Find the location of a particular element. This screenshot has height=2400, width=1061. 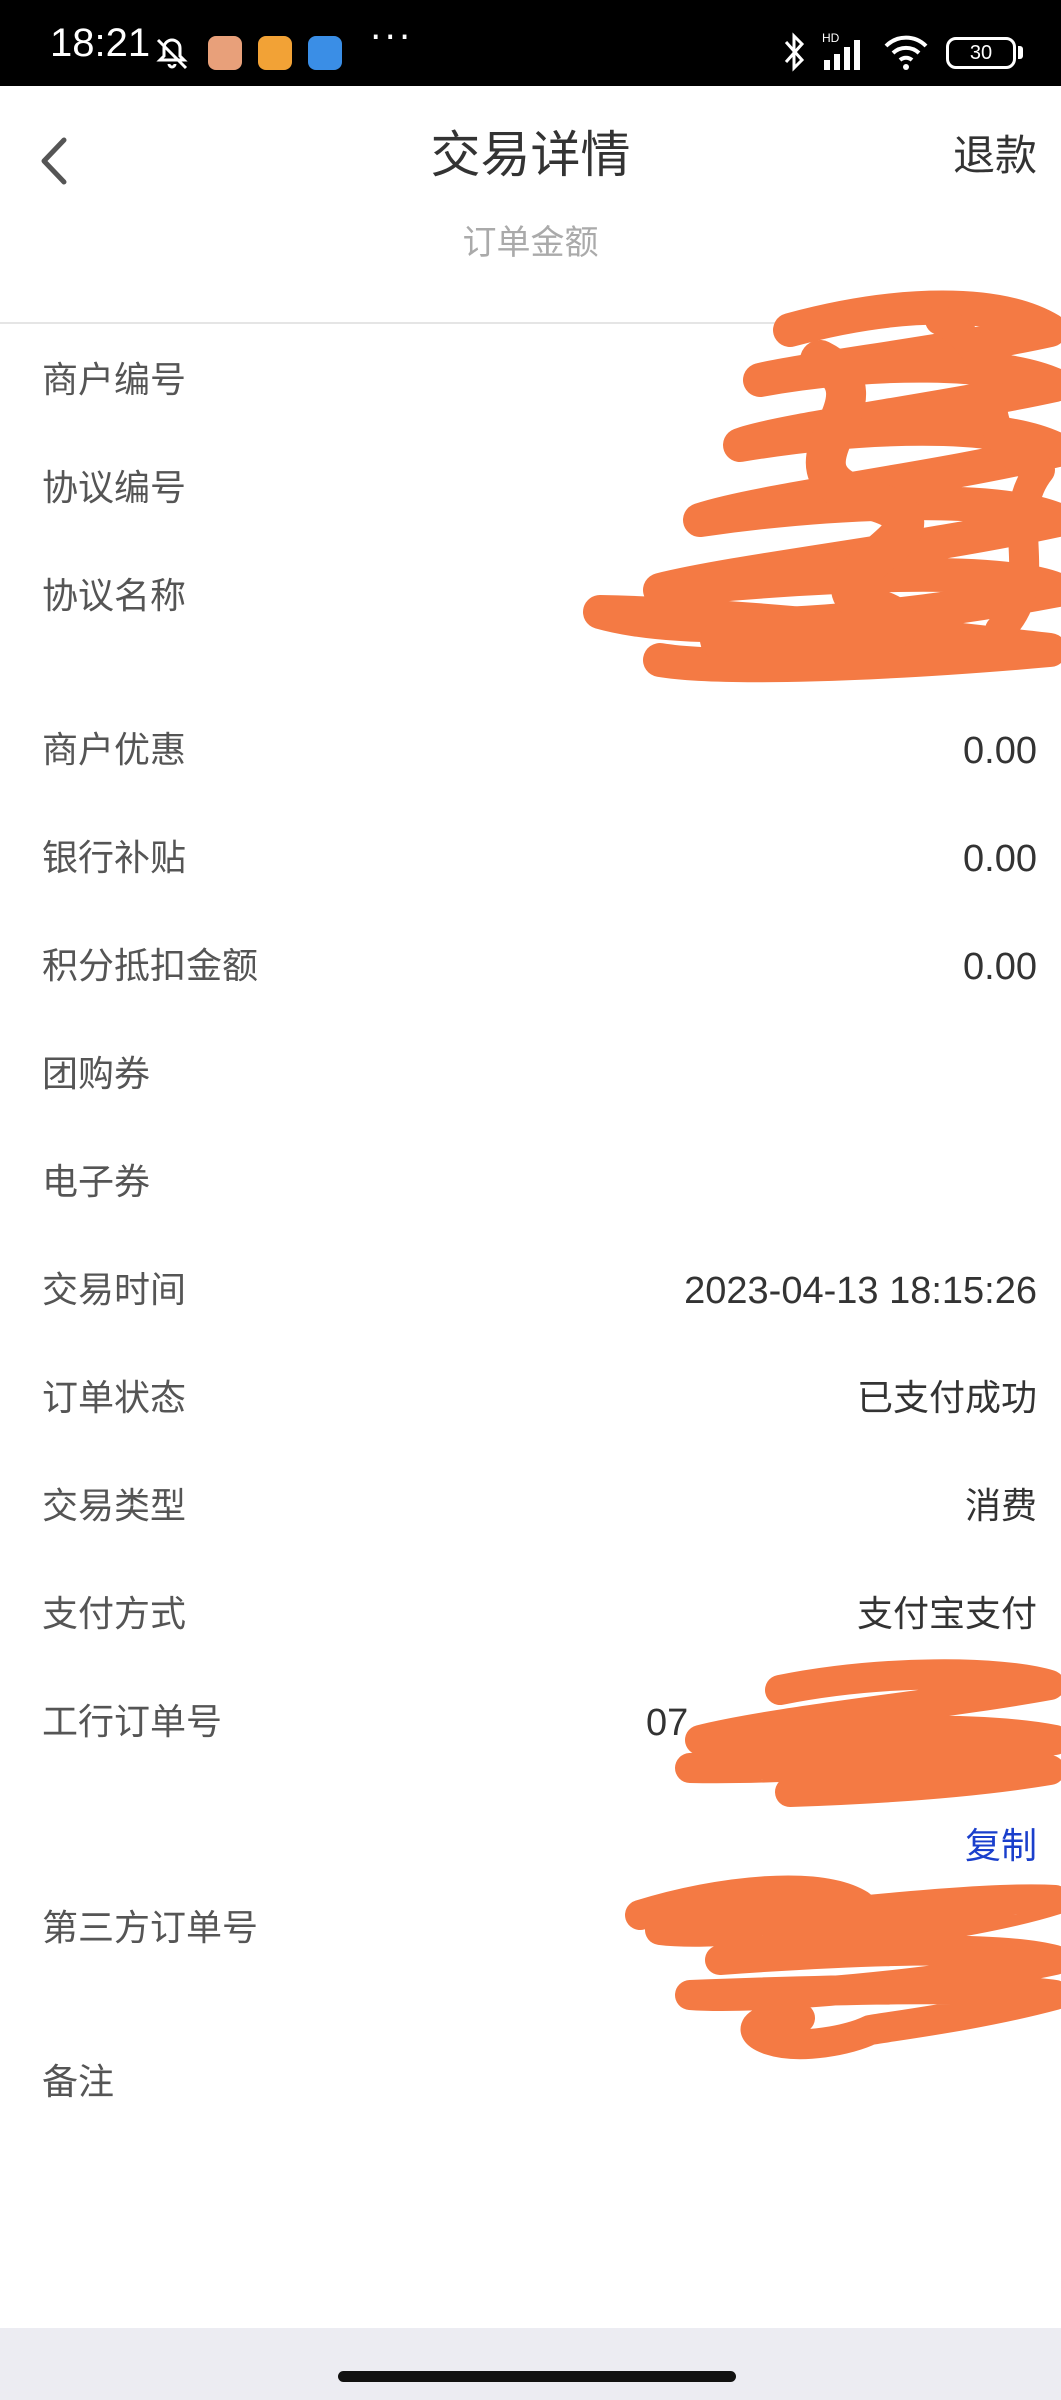

bank-subsidy-label: 银行补贴 is located at coordinates (114, 858).